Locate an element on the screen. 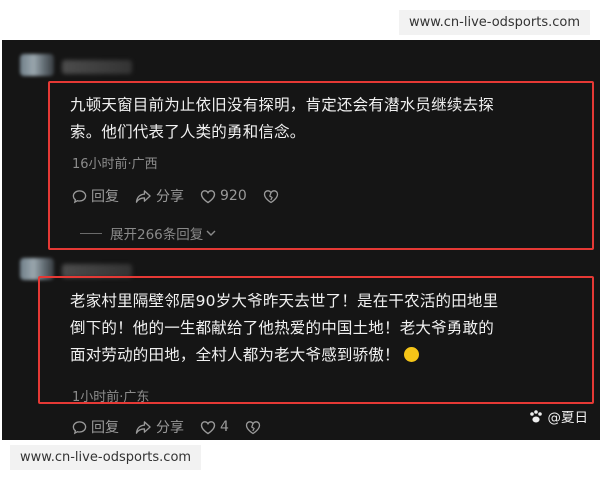 This screenshot has width=600, height=480. author-credit: @夏日 is located at coordinates (558, 416).